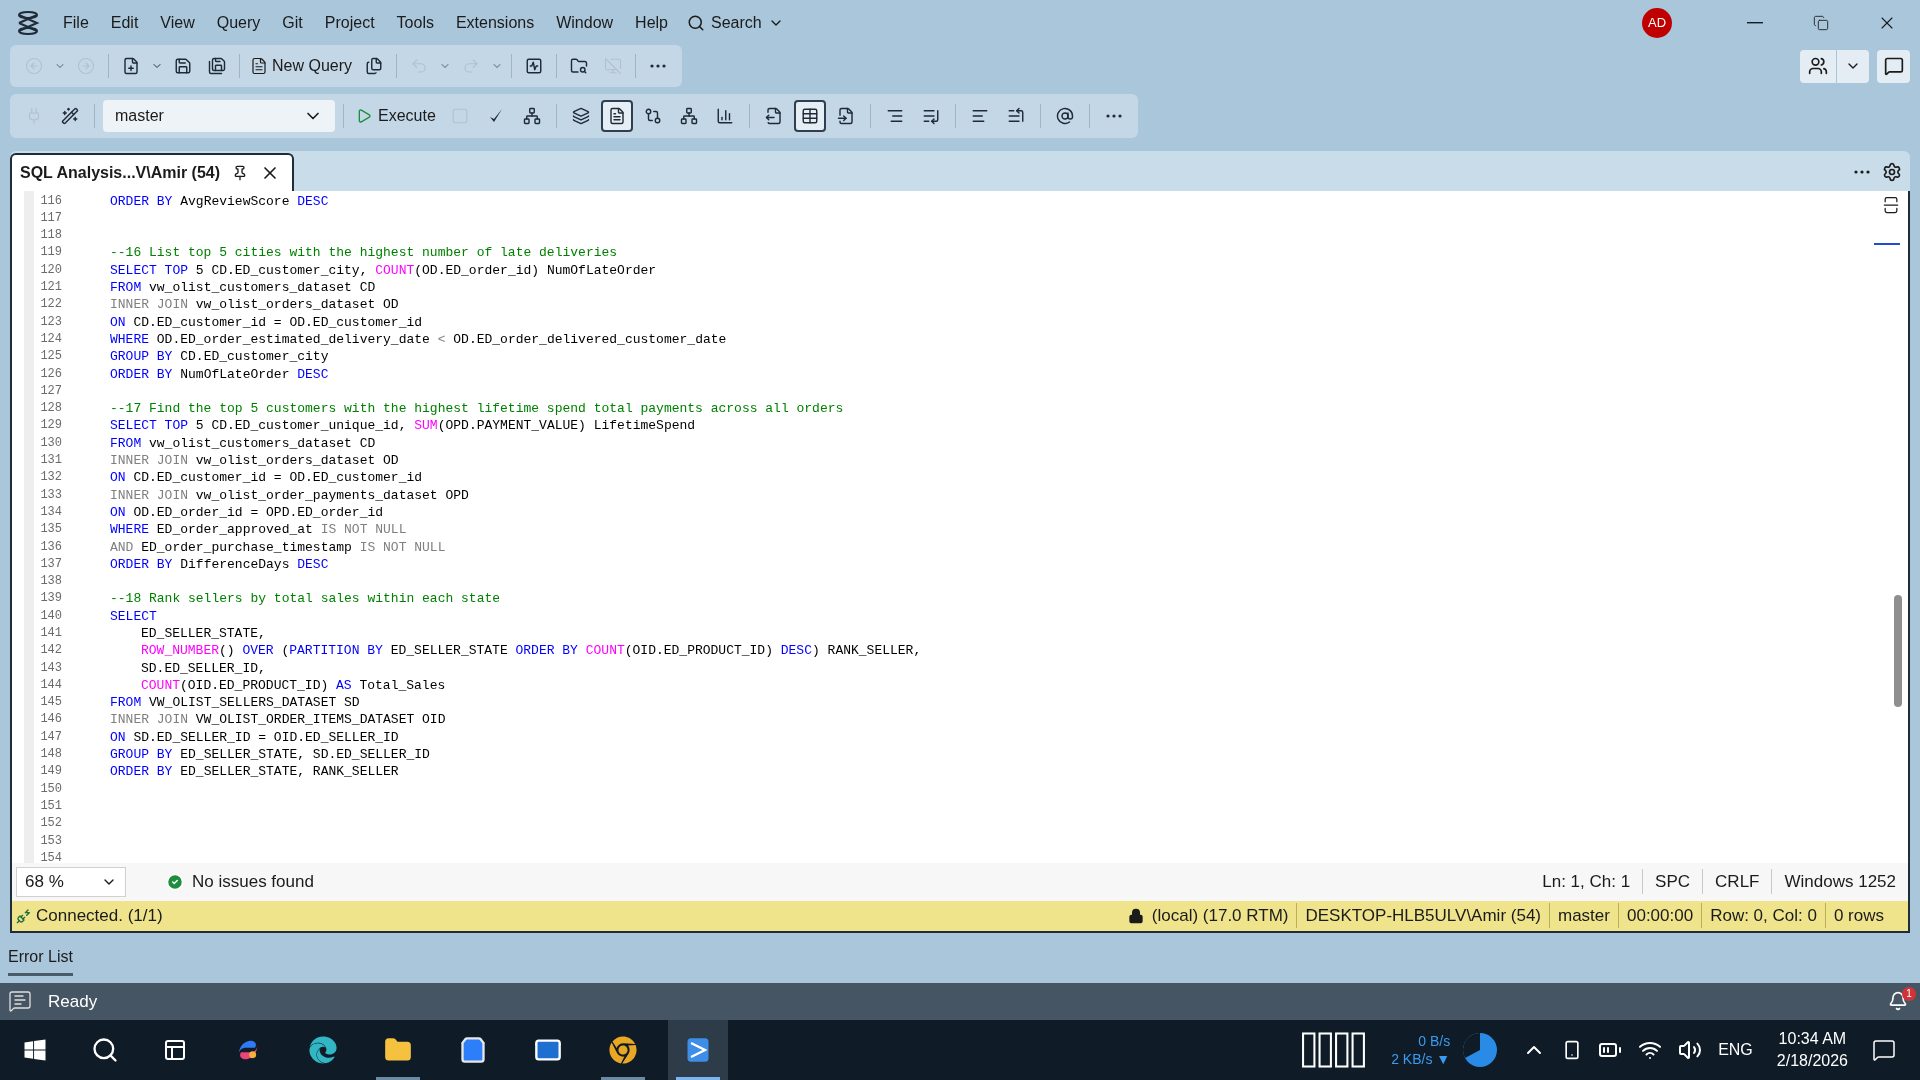 This screenshot has width=1920, height=1080. I want to click on code-line: ORDER BY NumOfLateOrder DESC, so click(219, 374).